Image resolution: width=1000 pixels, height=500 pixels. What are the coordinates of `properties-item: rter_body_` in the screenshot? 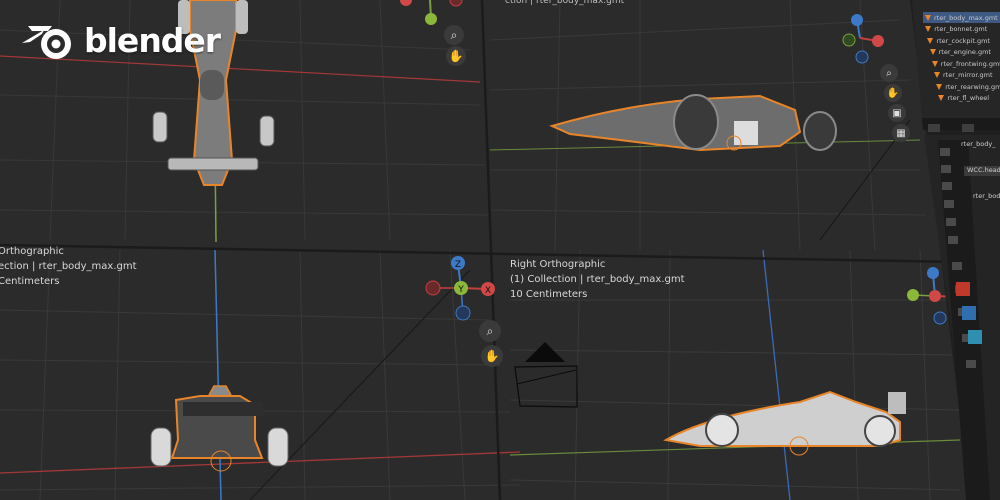 It's located at (978, 145).